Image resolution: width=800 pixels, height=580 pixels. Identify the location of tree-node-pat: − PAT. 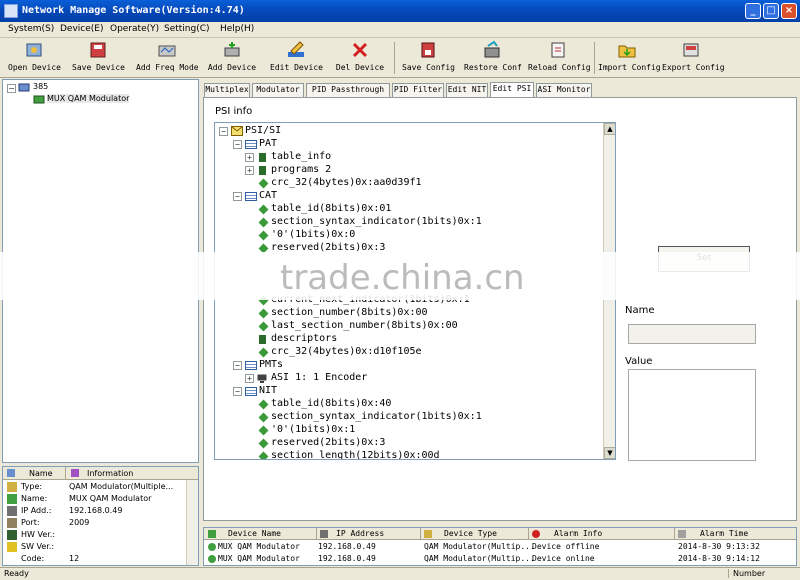
(413, 144).